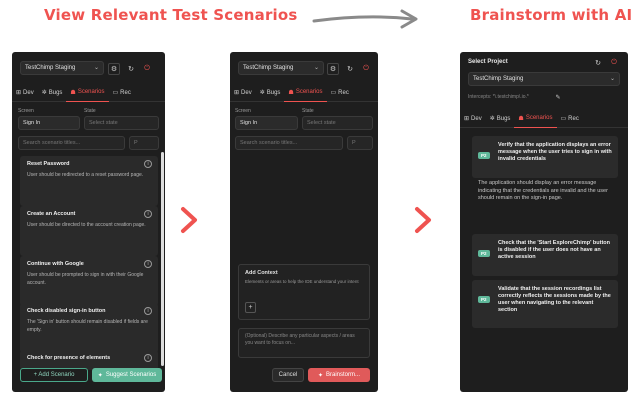 This screenshot has height=400, width=640. Describe the element at coordinates (54, 375) in the screenshot. I see `add-scenario-button: + Add Scenario` at that location.